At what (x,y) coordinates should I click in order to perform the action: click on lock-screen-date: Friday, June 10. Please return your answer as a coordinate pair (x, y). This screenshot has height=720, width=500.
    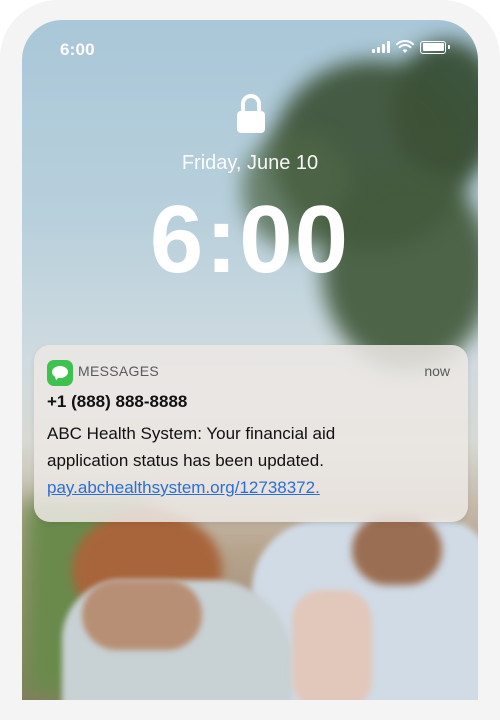
    Looking at the image, I should click on (250, 163).